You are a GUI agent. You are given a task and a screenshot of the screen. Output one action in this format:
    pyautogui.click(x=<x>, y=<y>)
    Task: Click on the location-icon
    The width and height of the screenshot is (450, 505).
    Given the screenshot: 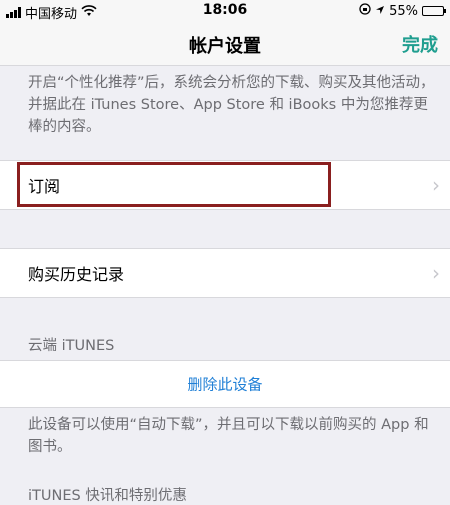 What is the action you would take?
    pyautogui.click(x=380, y=11)
    